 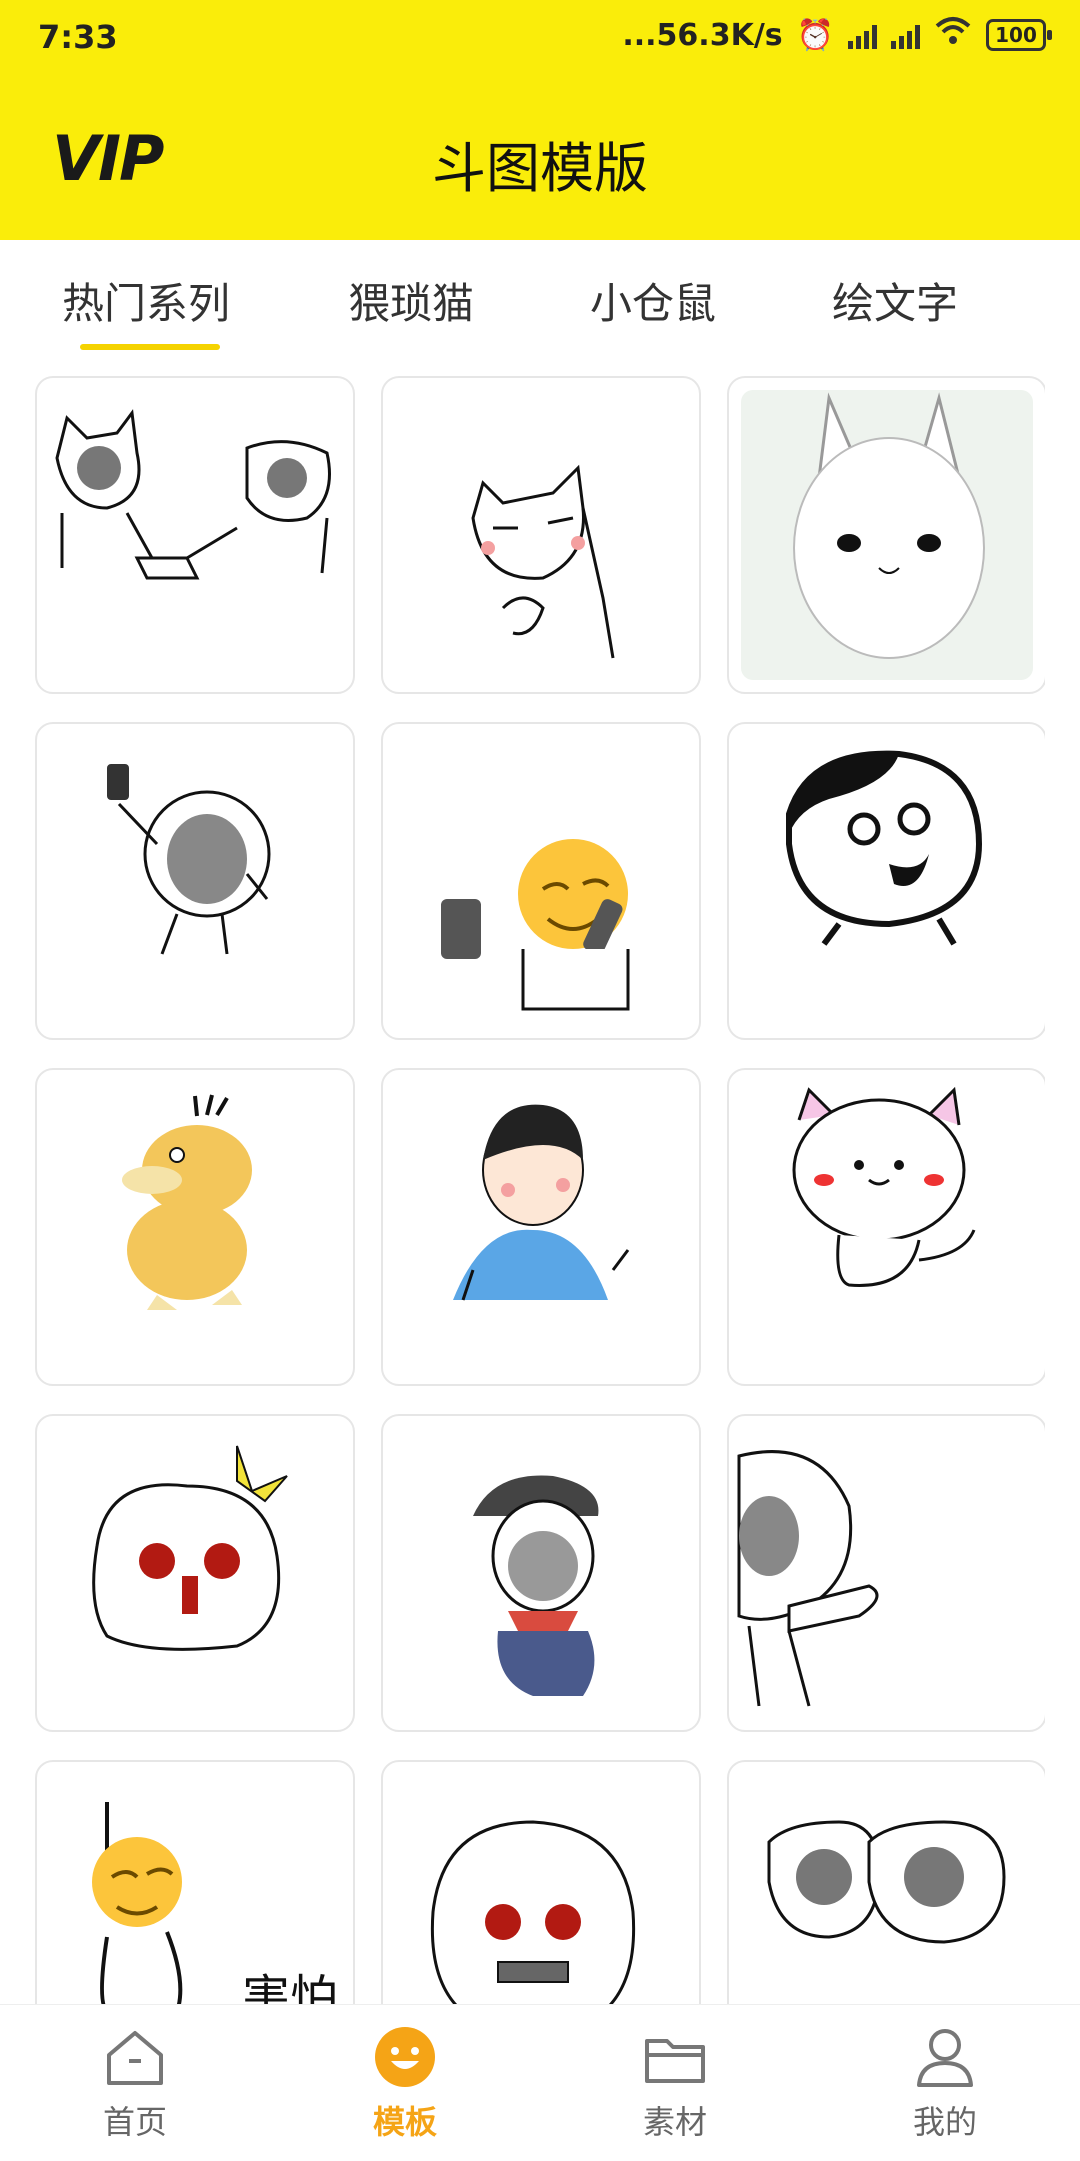 What do you see at coordinates (150, 347) in the screenshot?
I see `active-tab-indicator` at bounding box center [150, 347].